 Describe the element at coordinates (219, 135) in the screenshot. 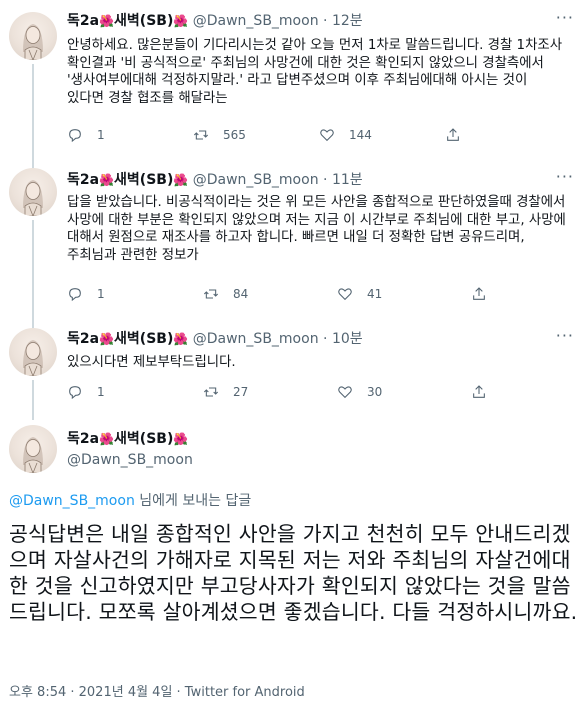

I see `retweet-button: 565` at that location.